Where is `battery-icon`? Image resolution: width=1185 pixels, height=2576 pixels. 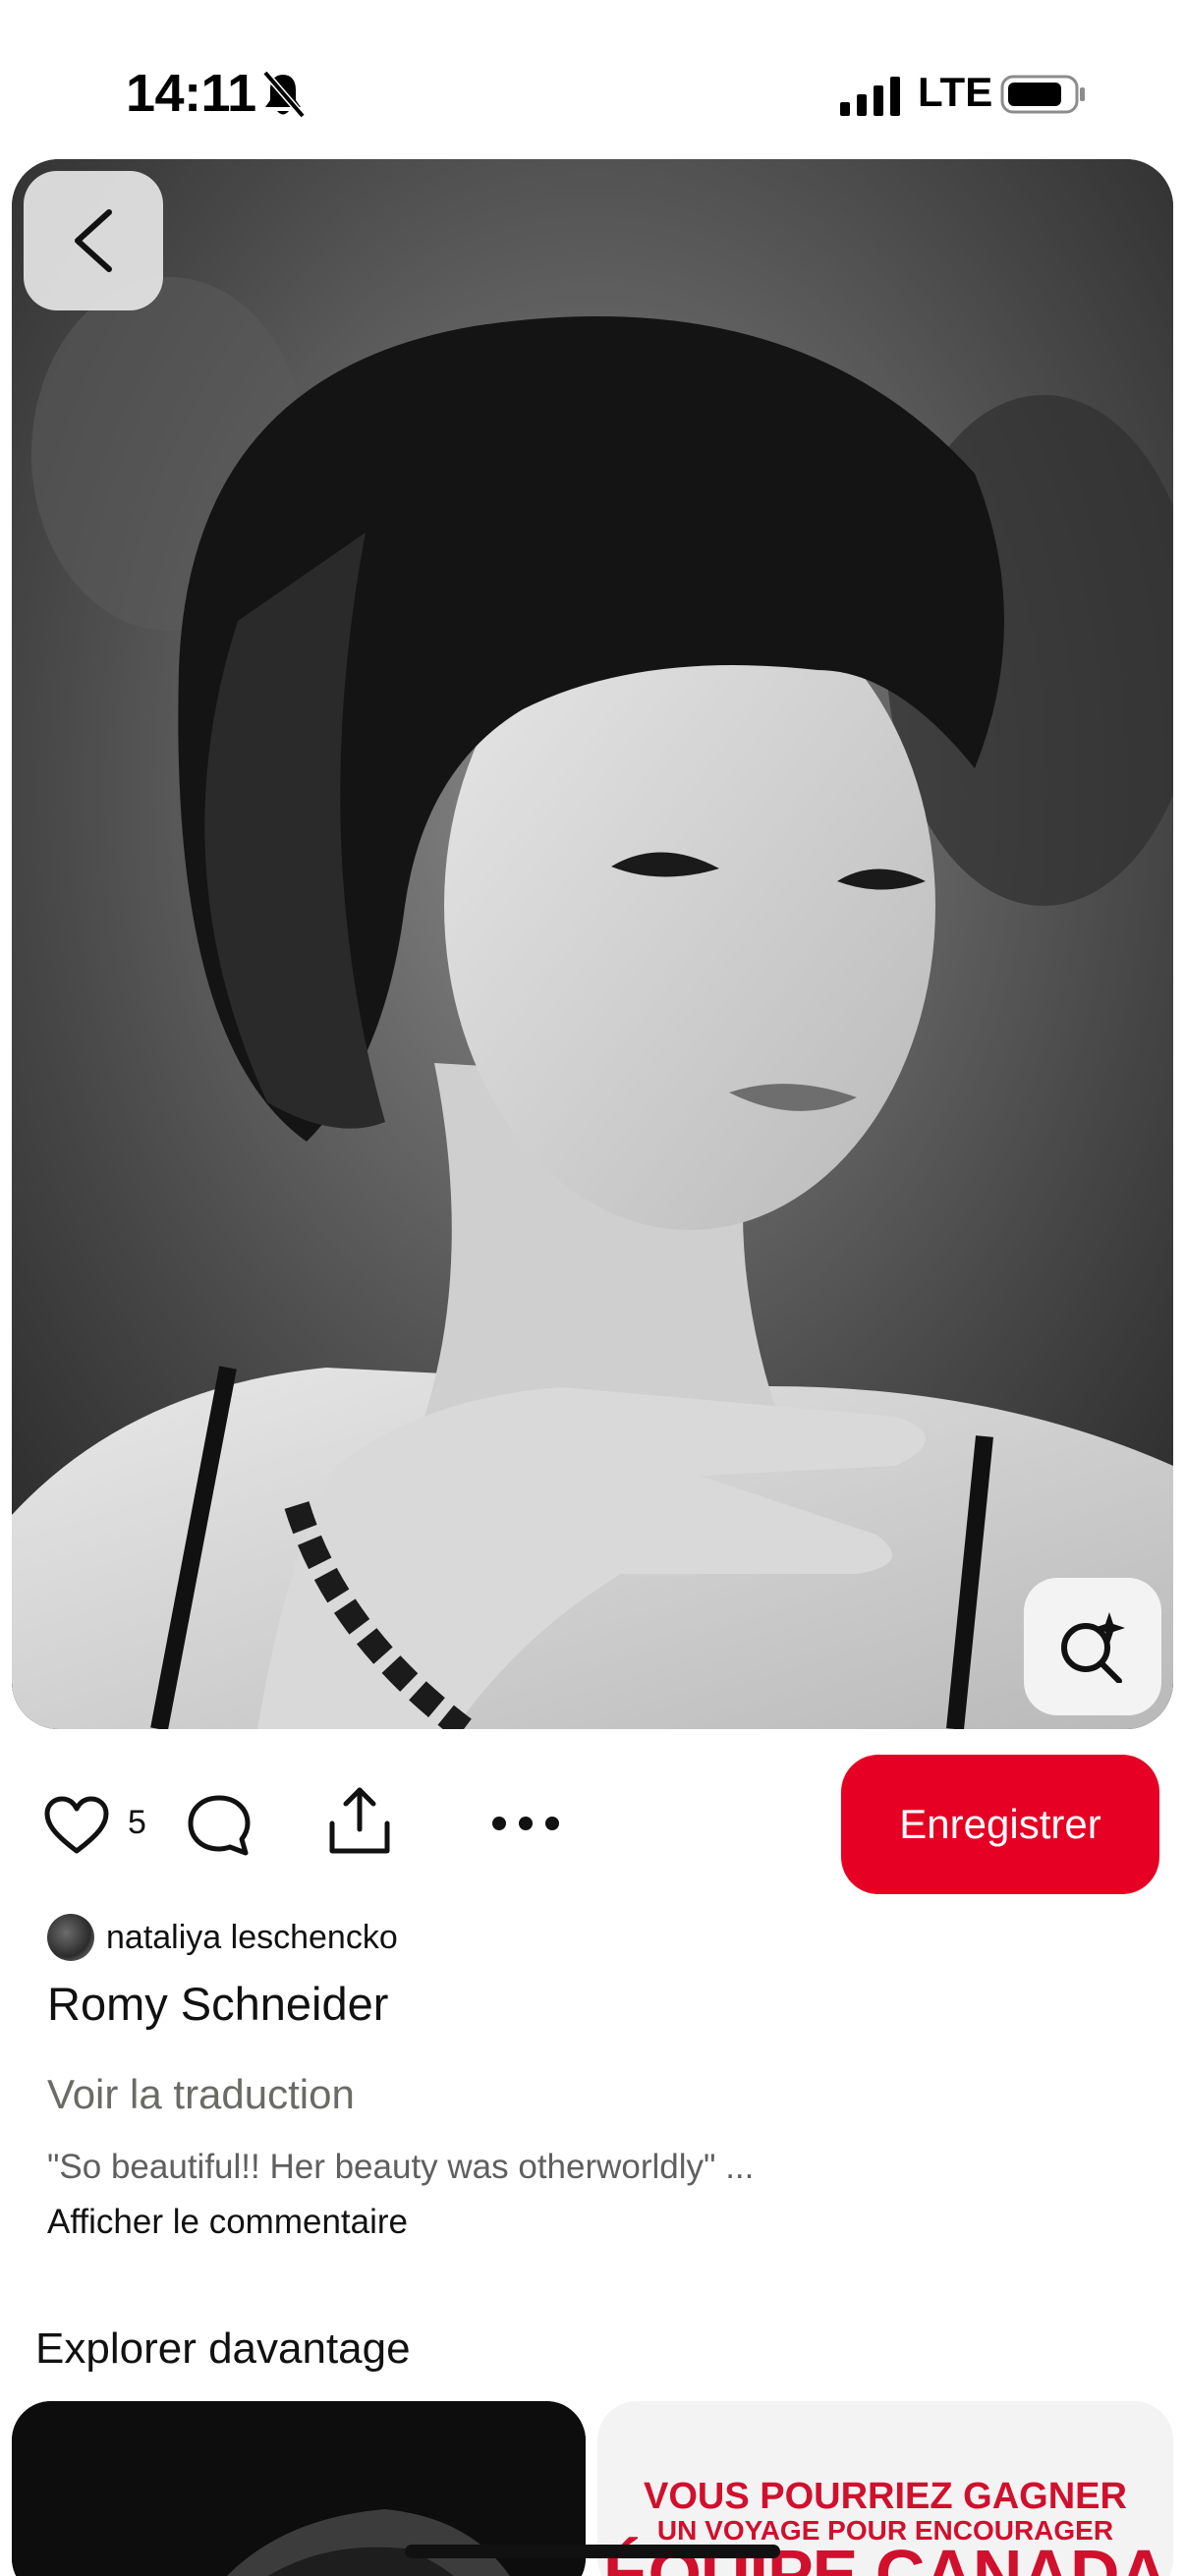
battery-icon is located at coordinates (1042, 94).